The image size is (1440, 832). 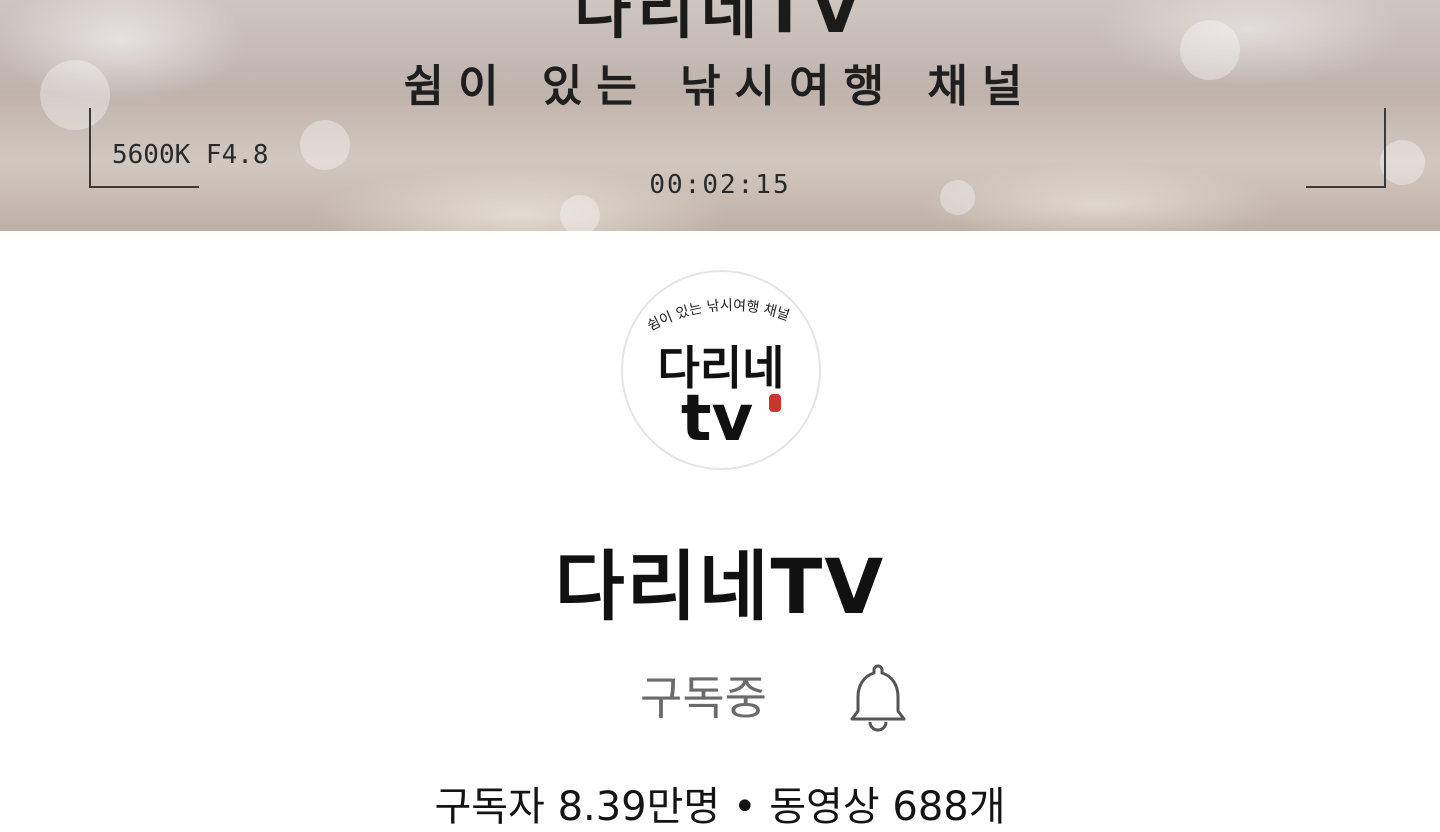 What do you see at coordinates (720, 185) in the screenshot?
I see `timecode: 00:02:15` at bounding box center [720, 185].